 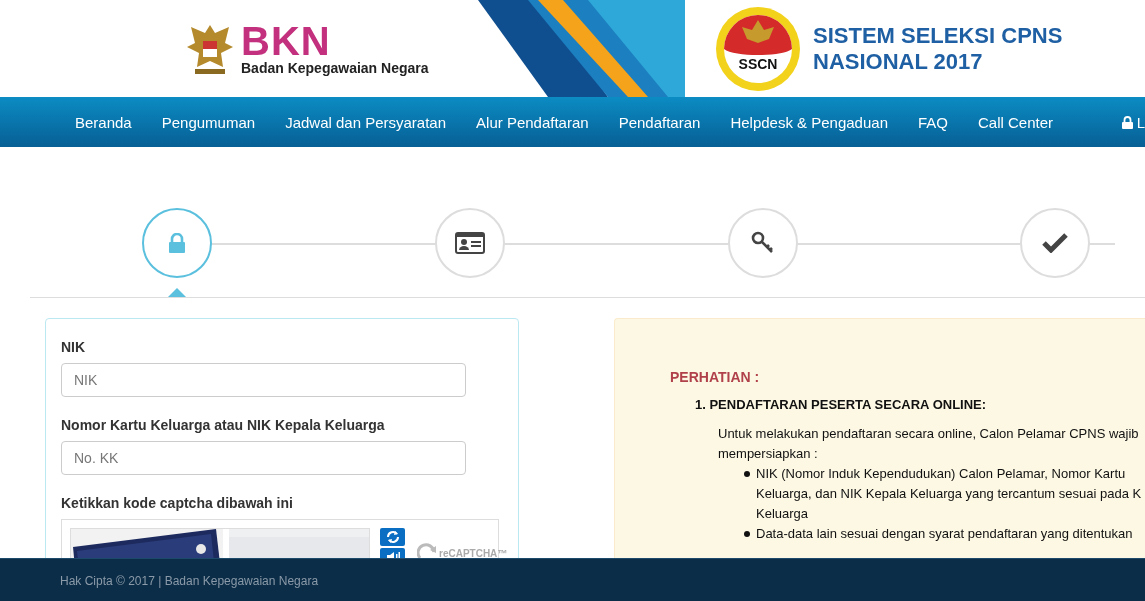 What do you see at coordinates (177, 503) in the screenshot?
I see `field-label: Ketikkan kode captcha dibawah ini` at bounding box center [177, 503].